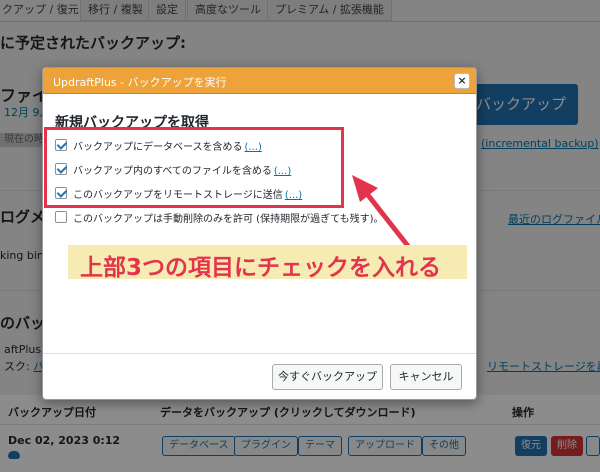  Describe the element at coordinates (327, 377) in the screenshot. I see `backup-now-button: 今すぐバックアップ` at that location.